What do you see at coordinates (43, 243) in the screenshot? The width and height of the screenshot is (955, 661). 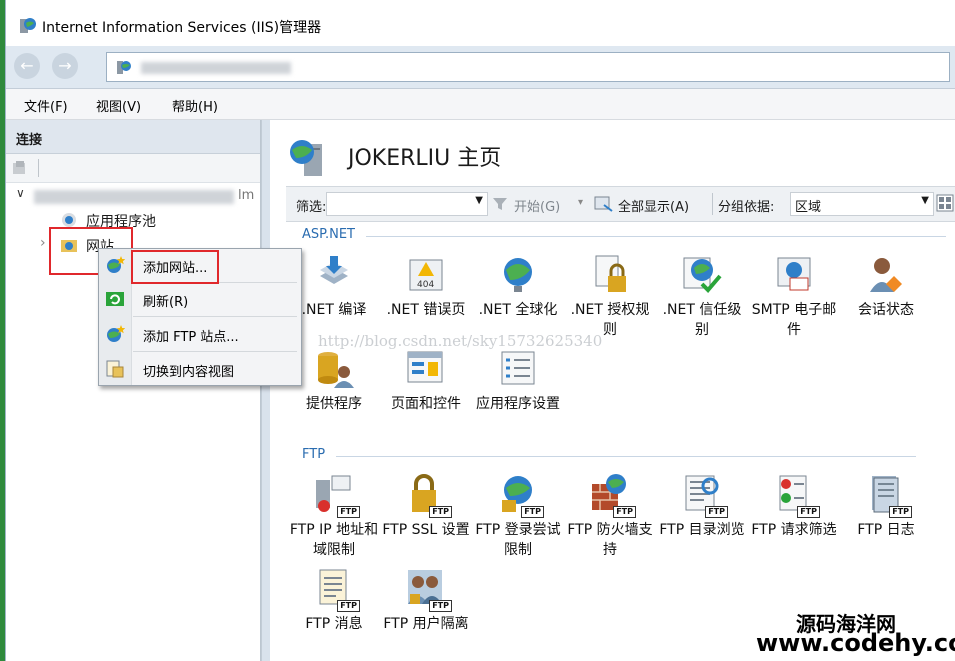 I see `expand-sites-icon: ›` at bounding box center [43, 243].